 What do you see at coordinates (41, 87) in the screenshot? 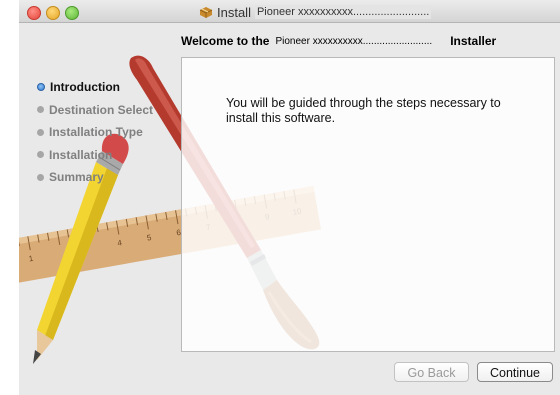
I see `current-step-bullet-icon` at bounding box center [41, 87].